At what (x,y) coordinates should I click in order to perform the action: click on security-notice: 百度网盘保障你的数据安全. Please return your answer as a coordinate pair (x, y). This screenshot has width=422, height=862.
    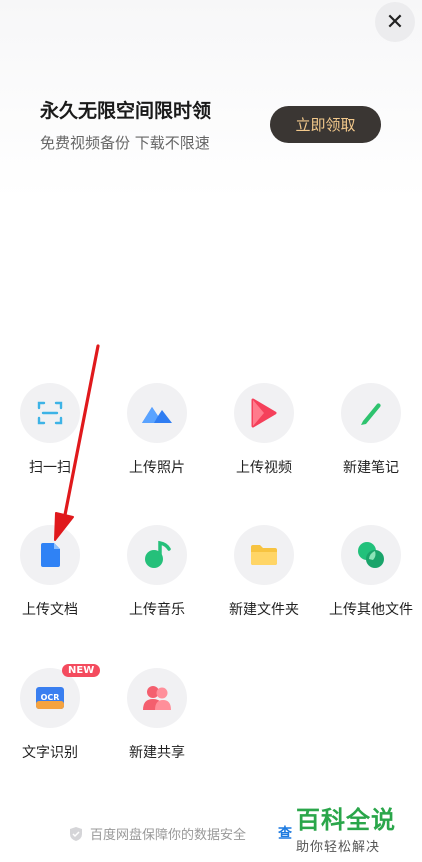
    Looking at the image, I should click on (157, 833).